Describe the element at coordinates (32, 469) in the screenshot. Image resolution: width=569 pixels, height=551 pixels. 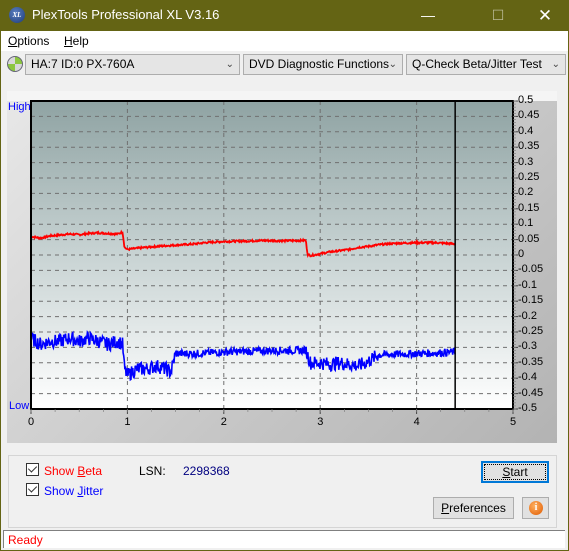
I see `show-beta-checkbox` at that location.